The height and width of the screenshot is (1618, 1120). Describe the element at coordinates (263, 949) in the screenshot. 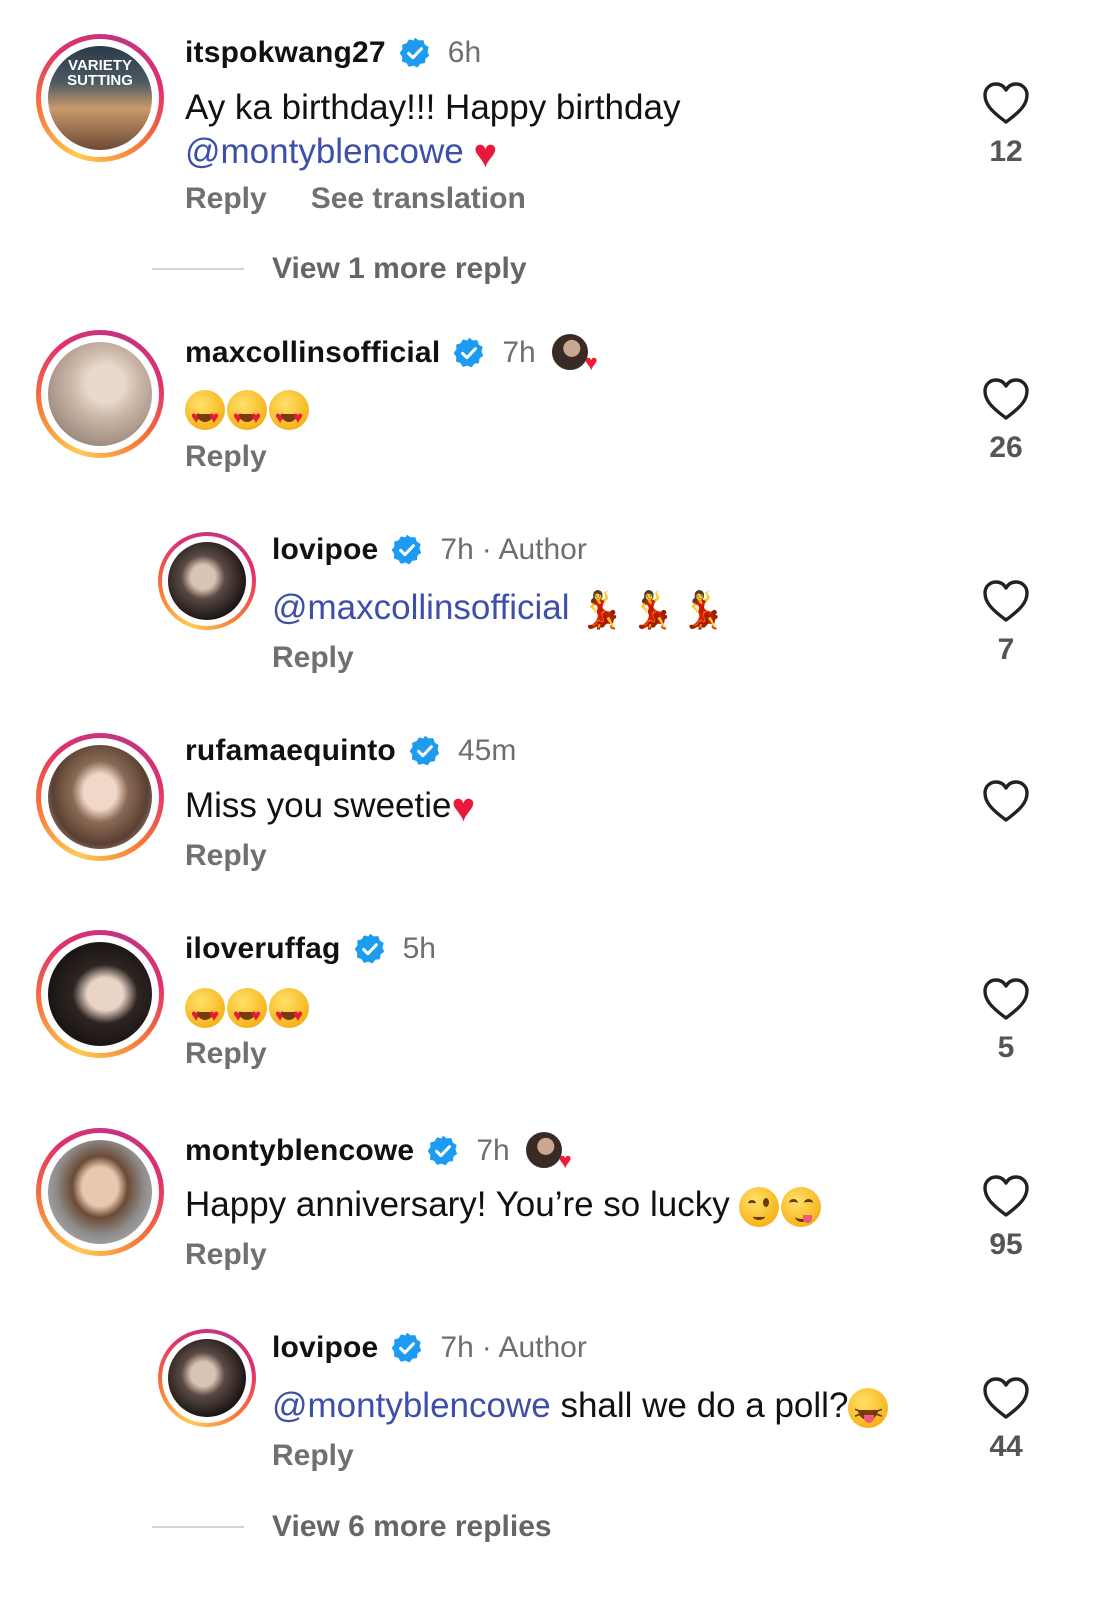

I see `username: iloveruffag` at that location.